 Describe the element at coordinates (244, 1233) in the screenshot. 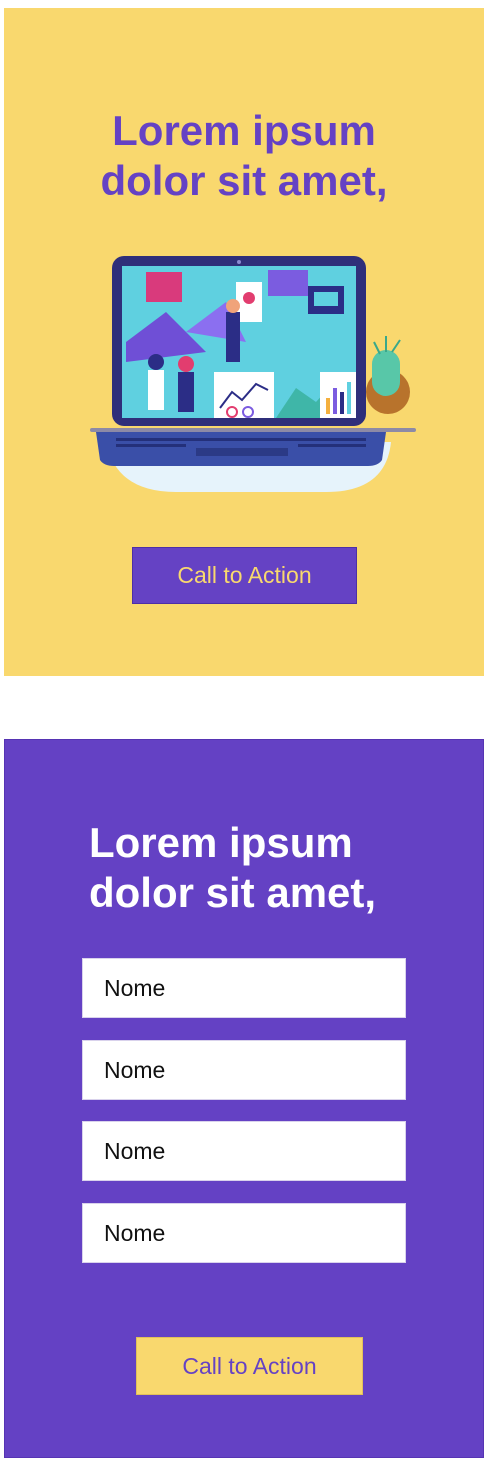

I see `name-field-4: Nome` at that location.